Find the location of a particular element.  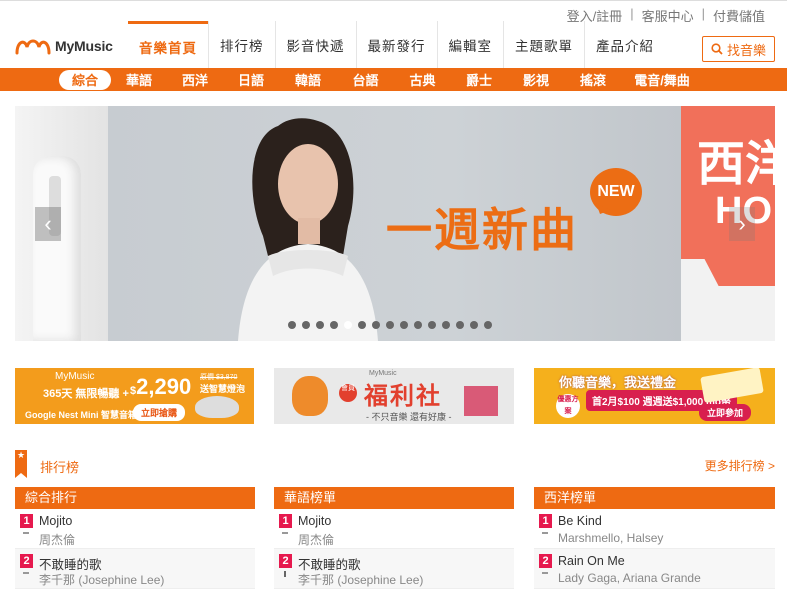

search-button: 找音樂 is located at coordinates (738, 49).